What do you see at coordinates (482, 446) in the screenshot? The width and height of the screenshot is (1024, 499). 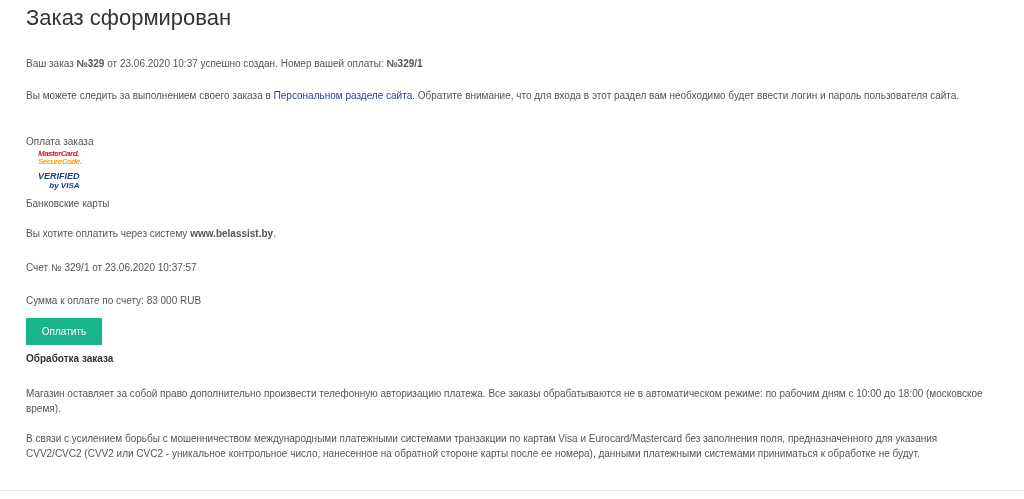 I see `processing-paragraph: В связи с усилением борьбы с мошенничеством международными платежными системами транзакции по картам Visa и Eurocard/Mastercard без заполнения поля, предназначенного для указания CVV2/CVC2 (CVV2 или CVC2 - уникальное контрольное число, нанесенное на обратной стороне карты после ее номера), данными платежными системами приниматься к обработке не будут.` at bounding box center [482, 446].